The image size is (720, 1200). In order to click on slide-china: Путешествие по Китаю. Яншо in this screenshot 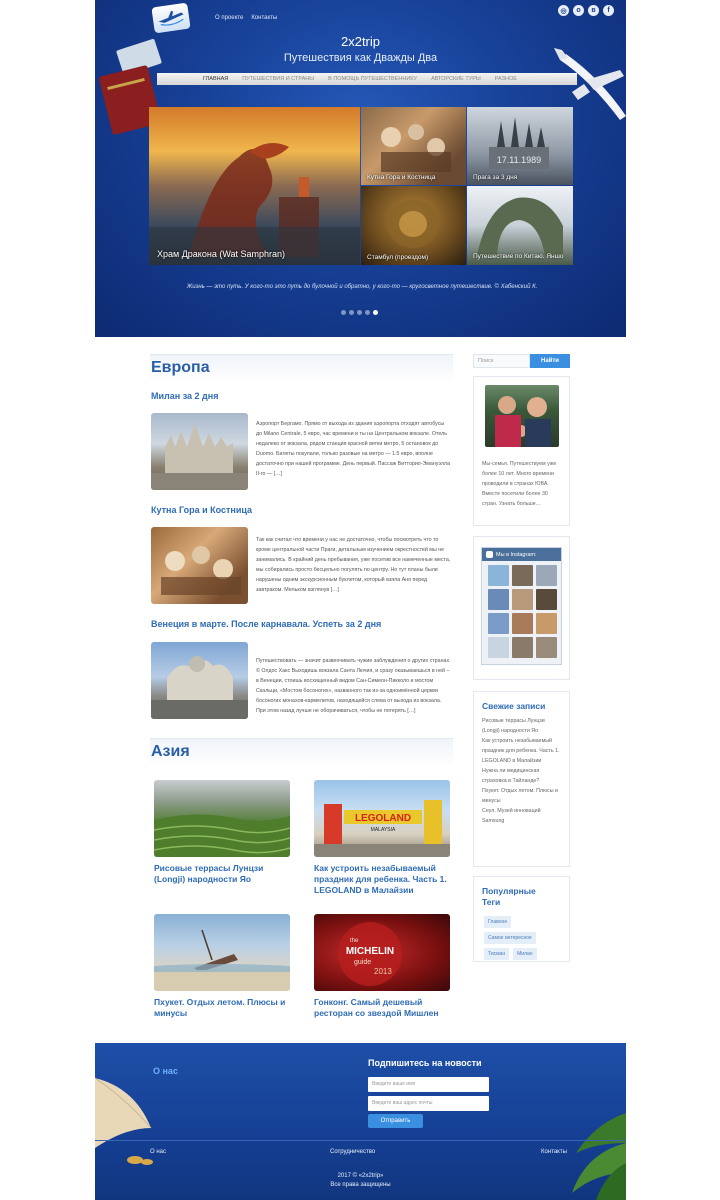, I will do `click(520, 225)`.